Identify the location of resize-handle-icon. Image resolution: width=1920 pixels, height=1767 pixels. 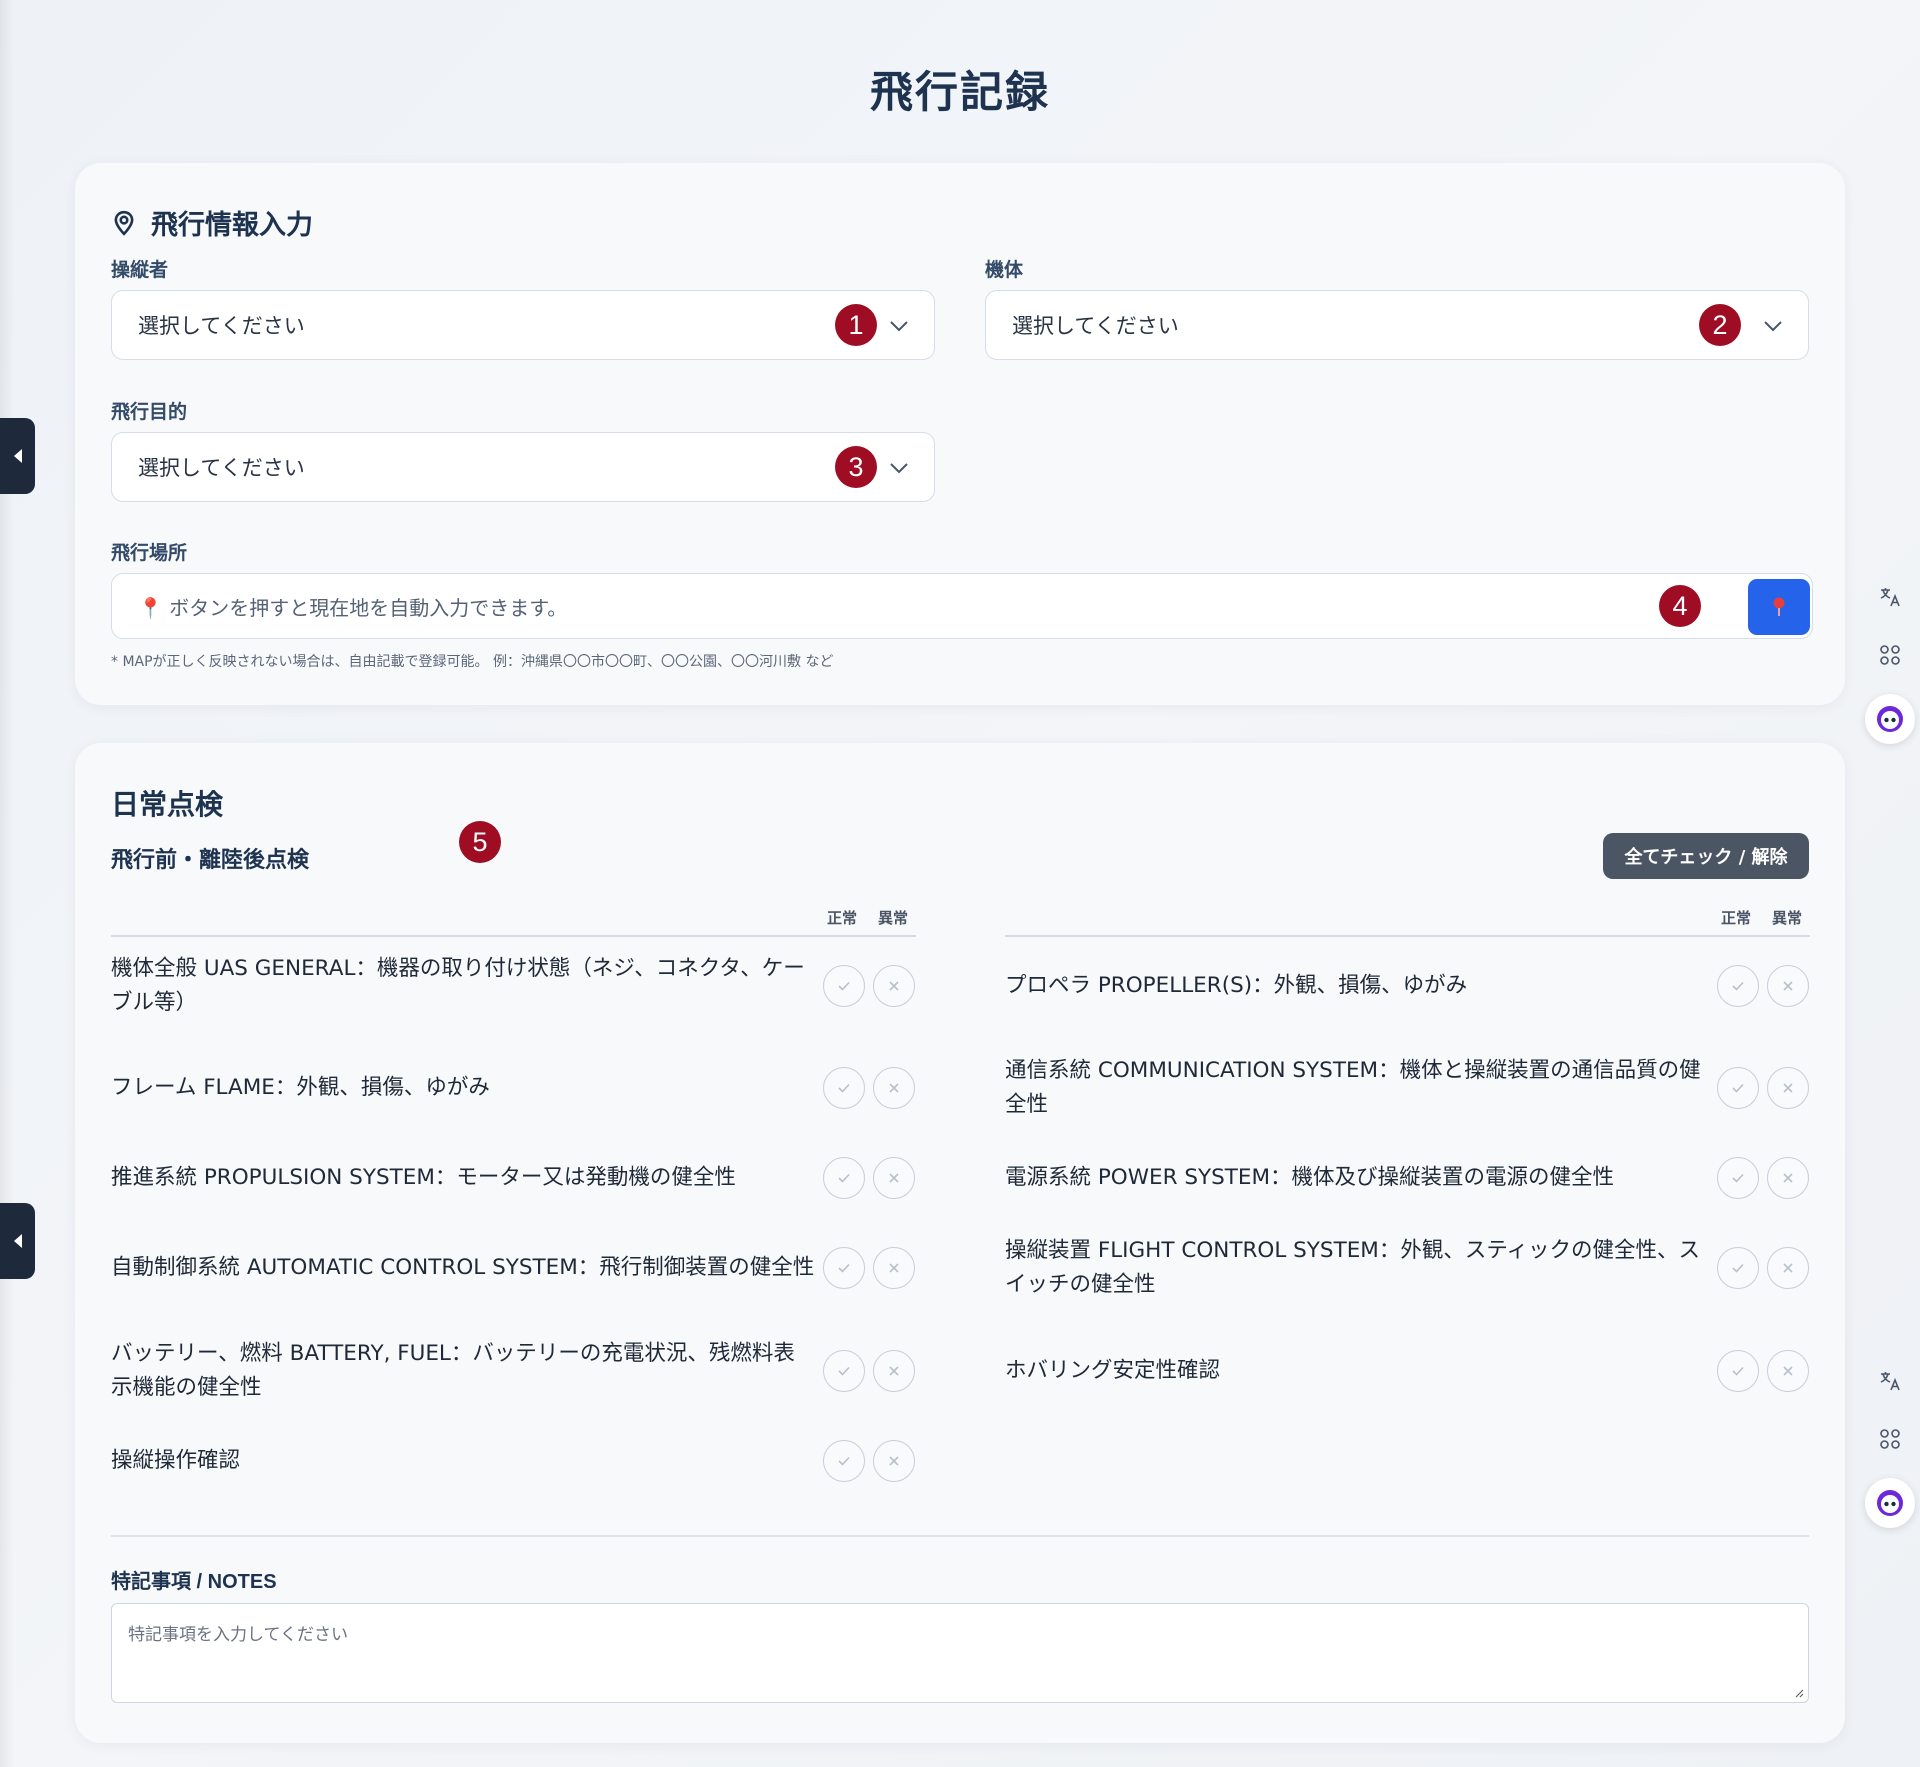
(1799, 1693).